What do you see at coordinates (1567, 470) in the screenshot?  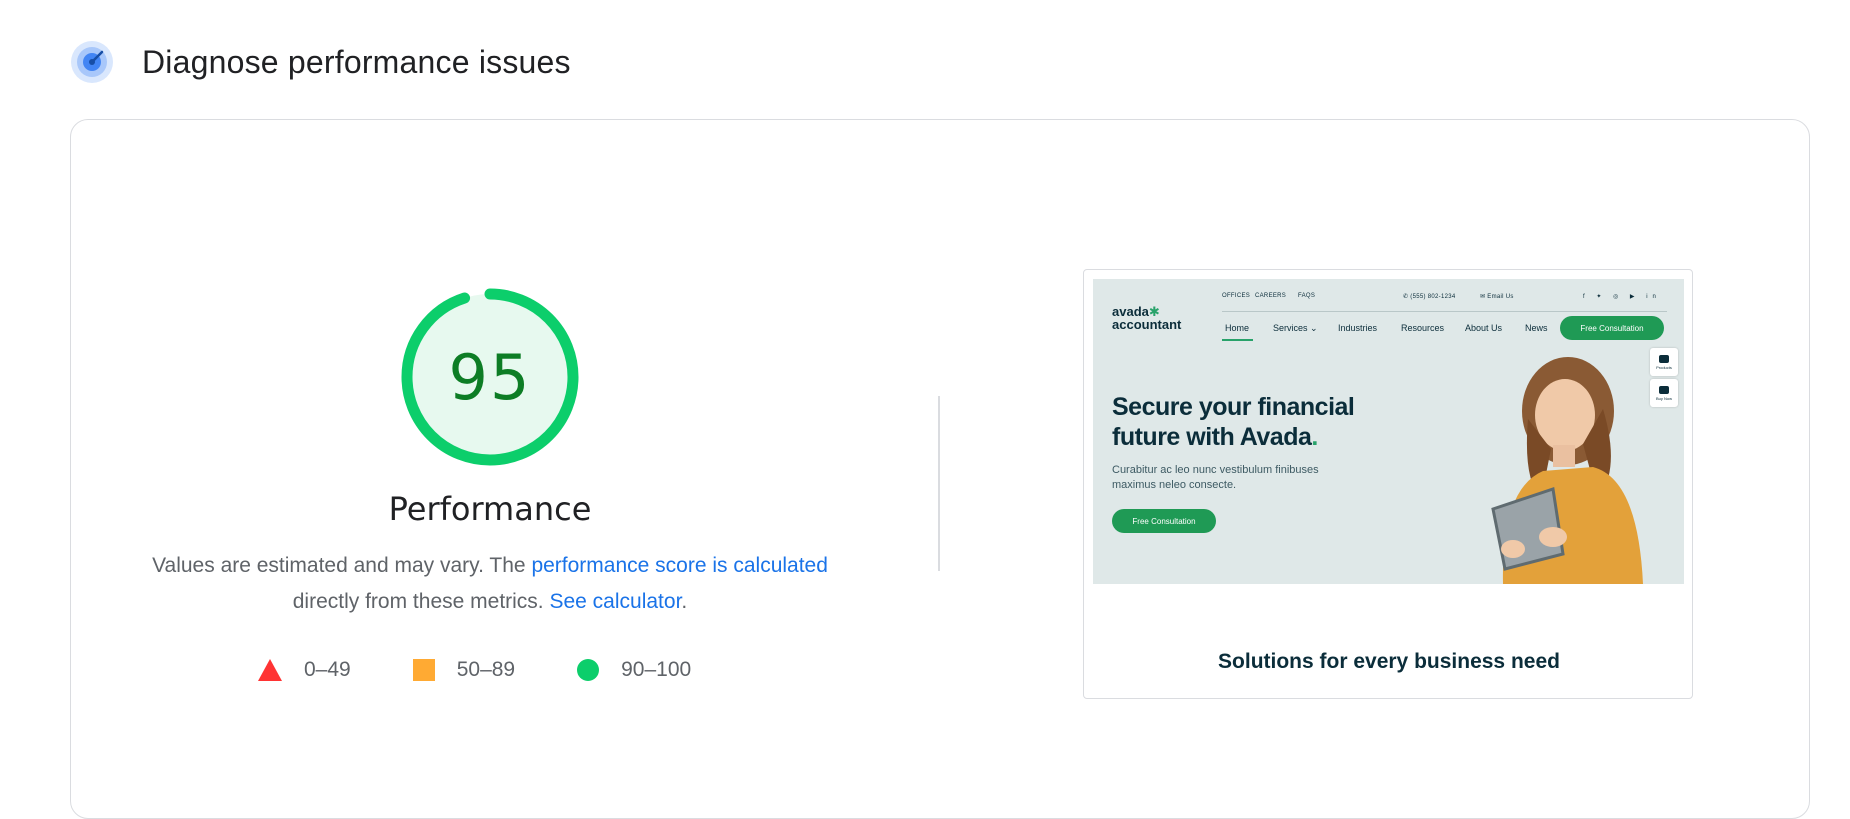 I see `hero-person-image` at bounding box center [1567, 470].